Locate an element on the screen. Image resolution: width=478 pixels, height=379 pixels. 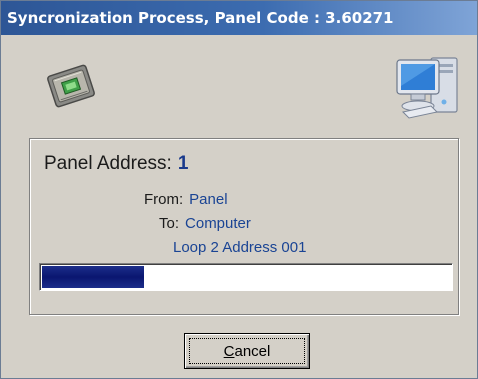
panel-address-row: Panel Address: 1 is located at coordinates (116, 164).